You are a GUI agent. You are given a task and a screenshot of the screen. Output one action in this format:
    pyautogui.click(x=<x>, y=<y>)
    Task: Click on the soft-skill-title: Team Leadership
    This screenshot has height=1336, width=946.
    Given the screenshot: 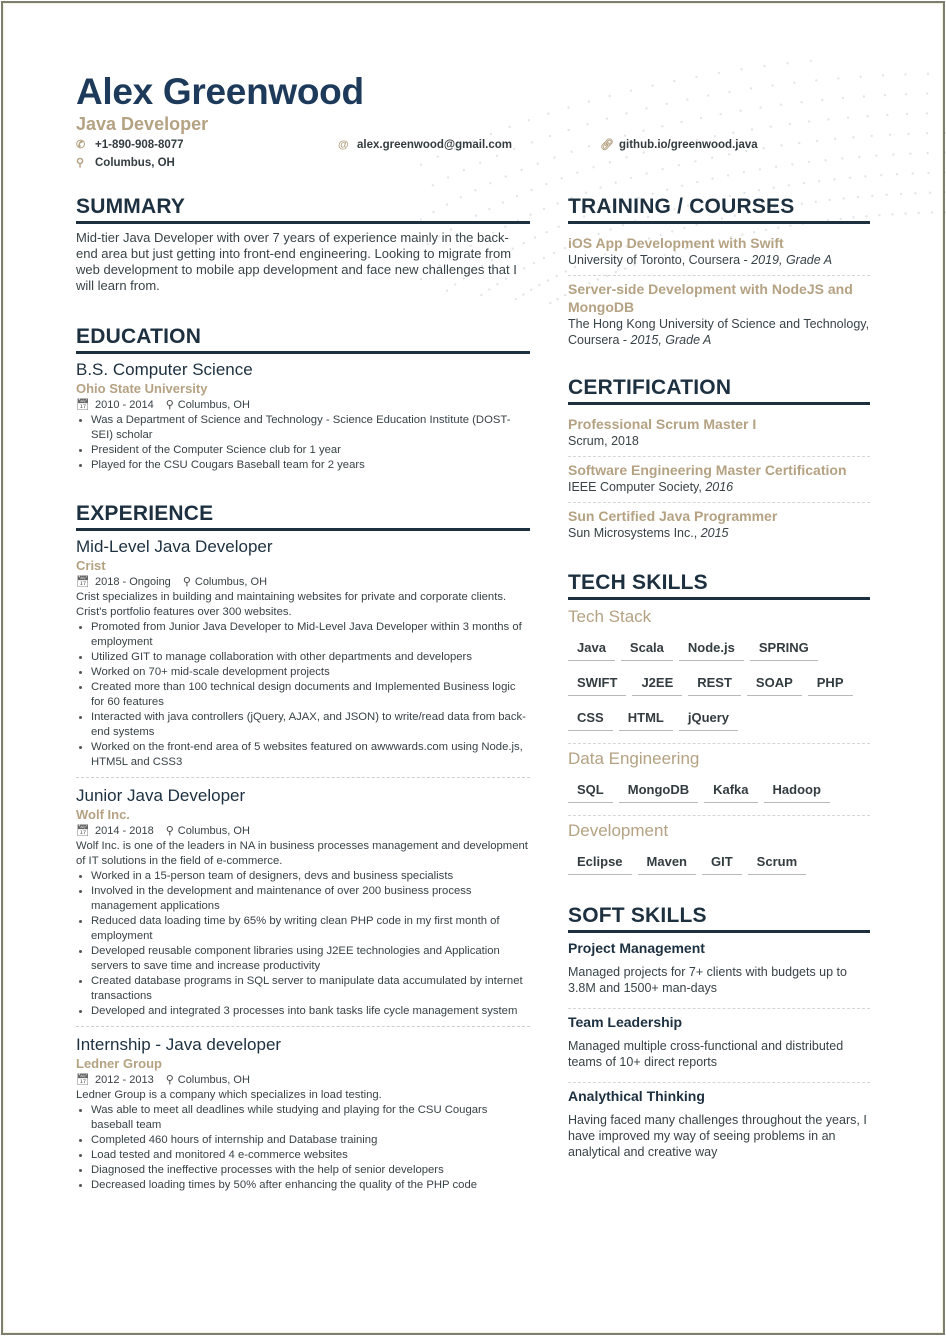 What is the action you would take?
    pyautogui.click(x=625, y=1022)
    